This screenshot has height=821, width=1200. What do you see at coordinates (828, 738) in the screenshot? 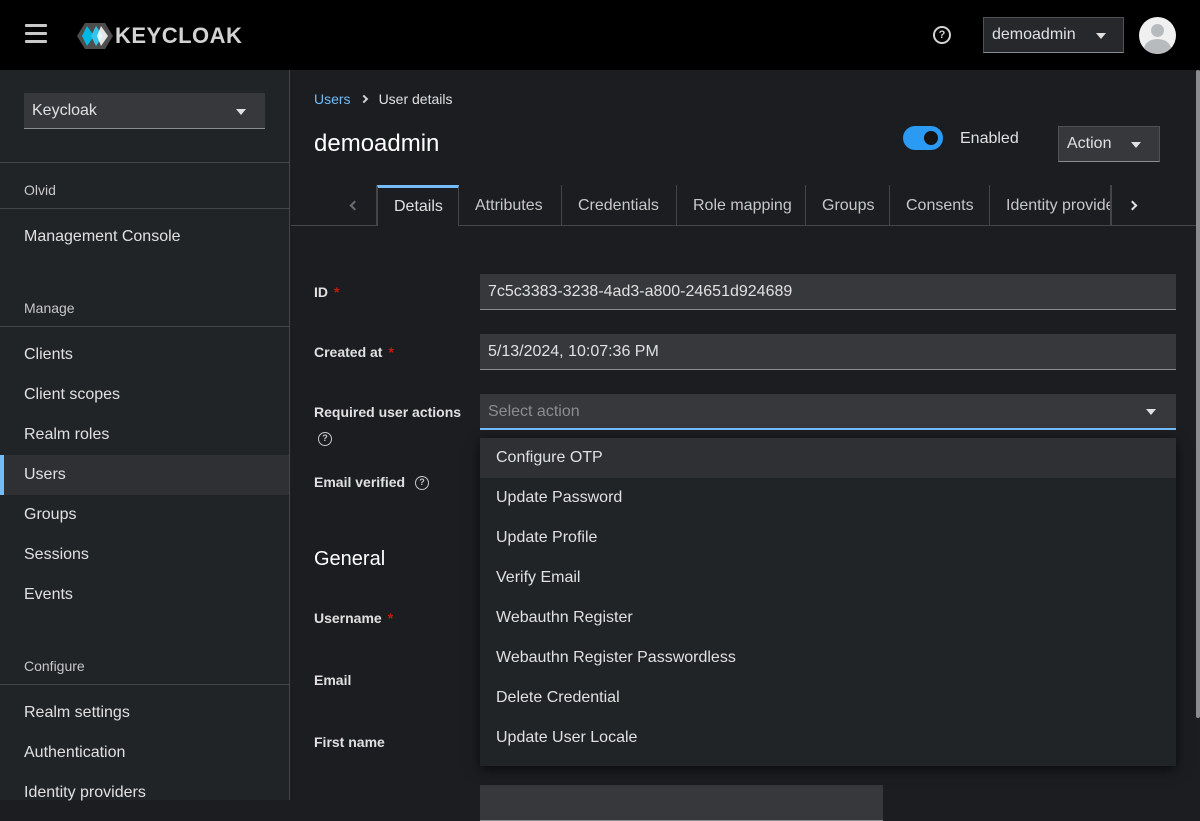
I see `menu-item-update-user-locale: Update User Locale` at bounding box center [828, 738].